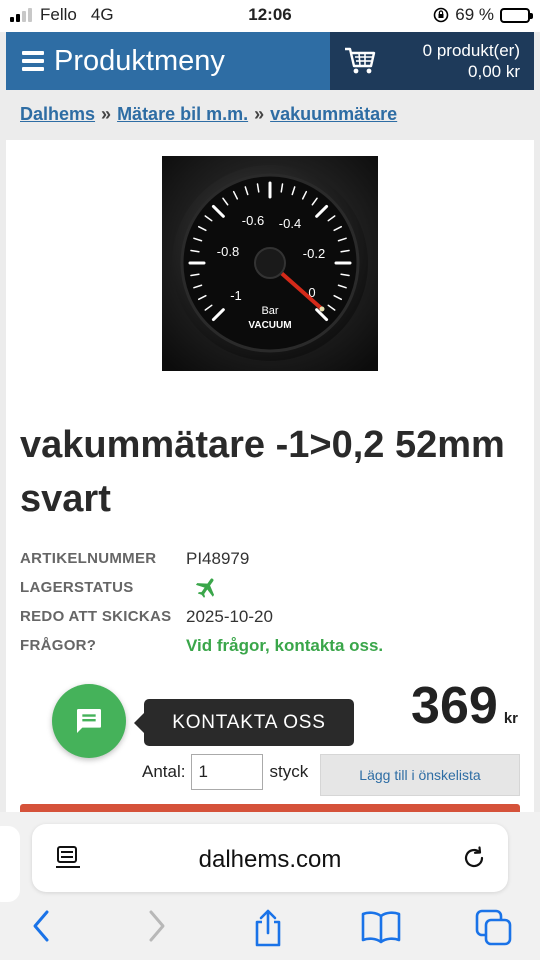  What do you see at coordinates (253, 220) in the screenshot?
I see `gauge-tick-label: -0.6` at bounding box center [253, 220].